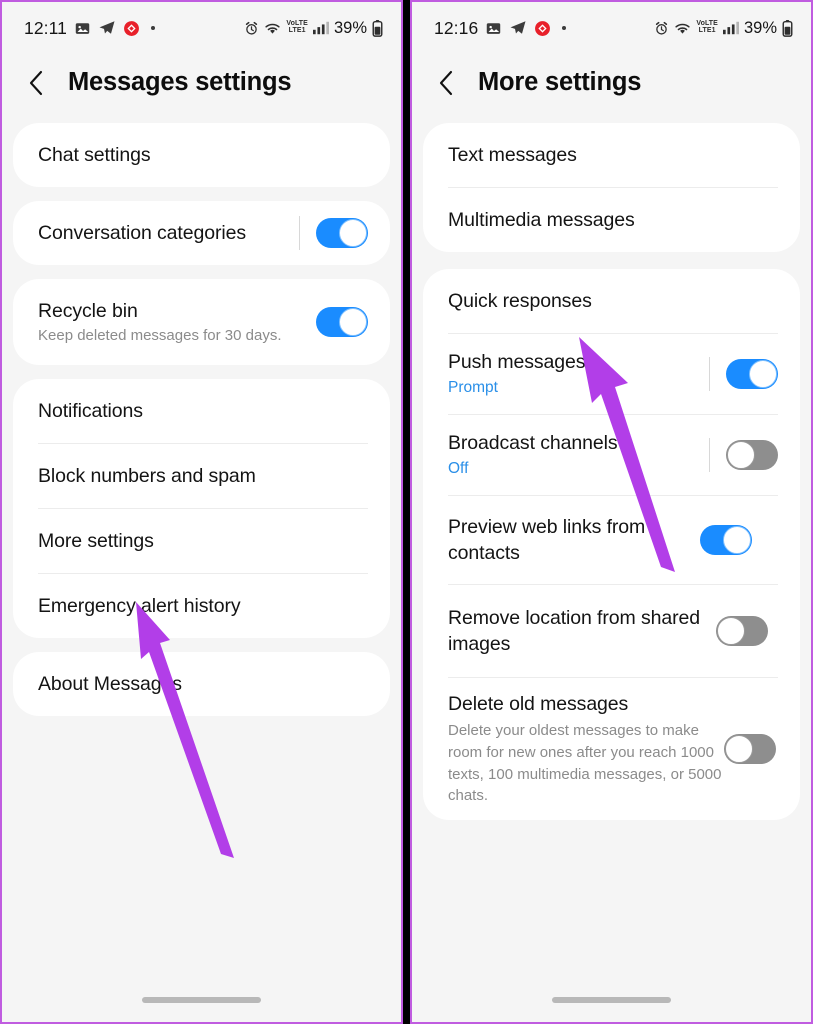 Image resolution: width=813 pixels, height=1024 pixels. I want to click on list-item-block-numbers-and-spam: Block numbers and spam, so click(201, 476).